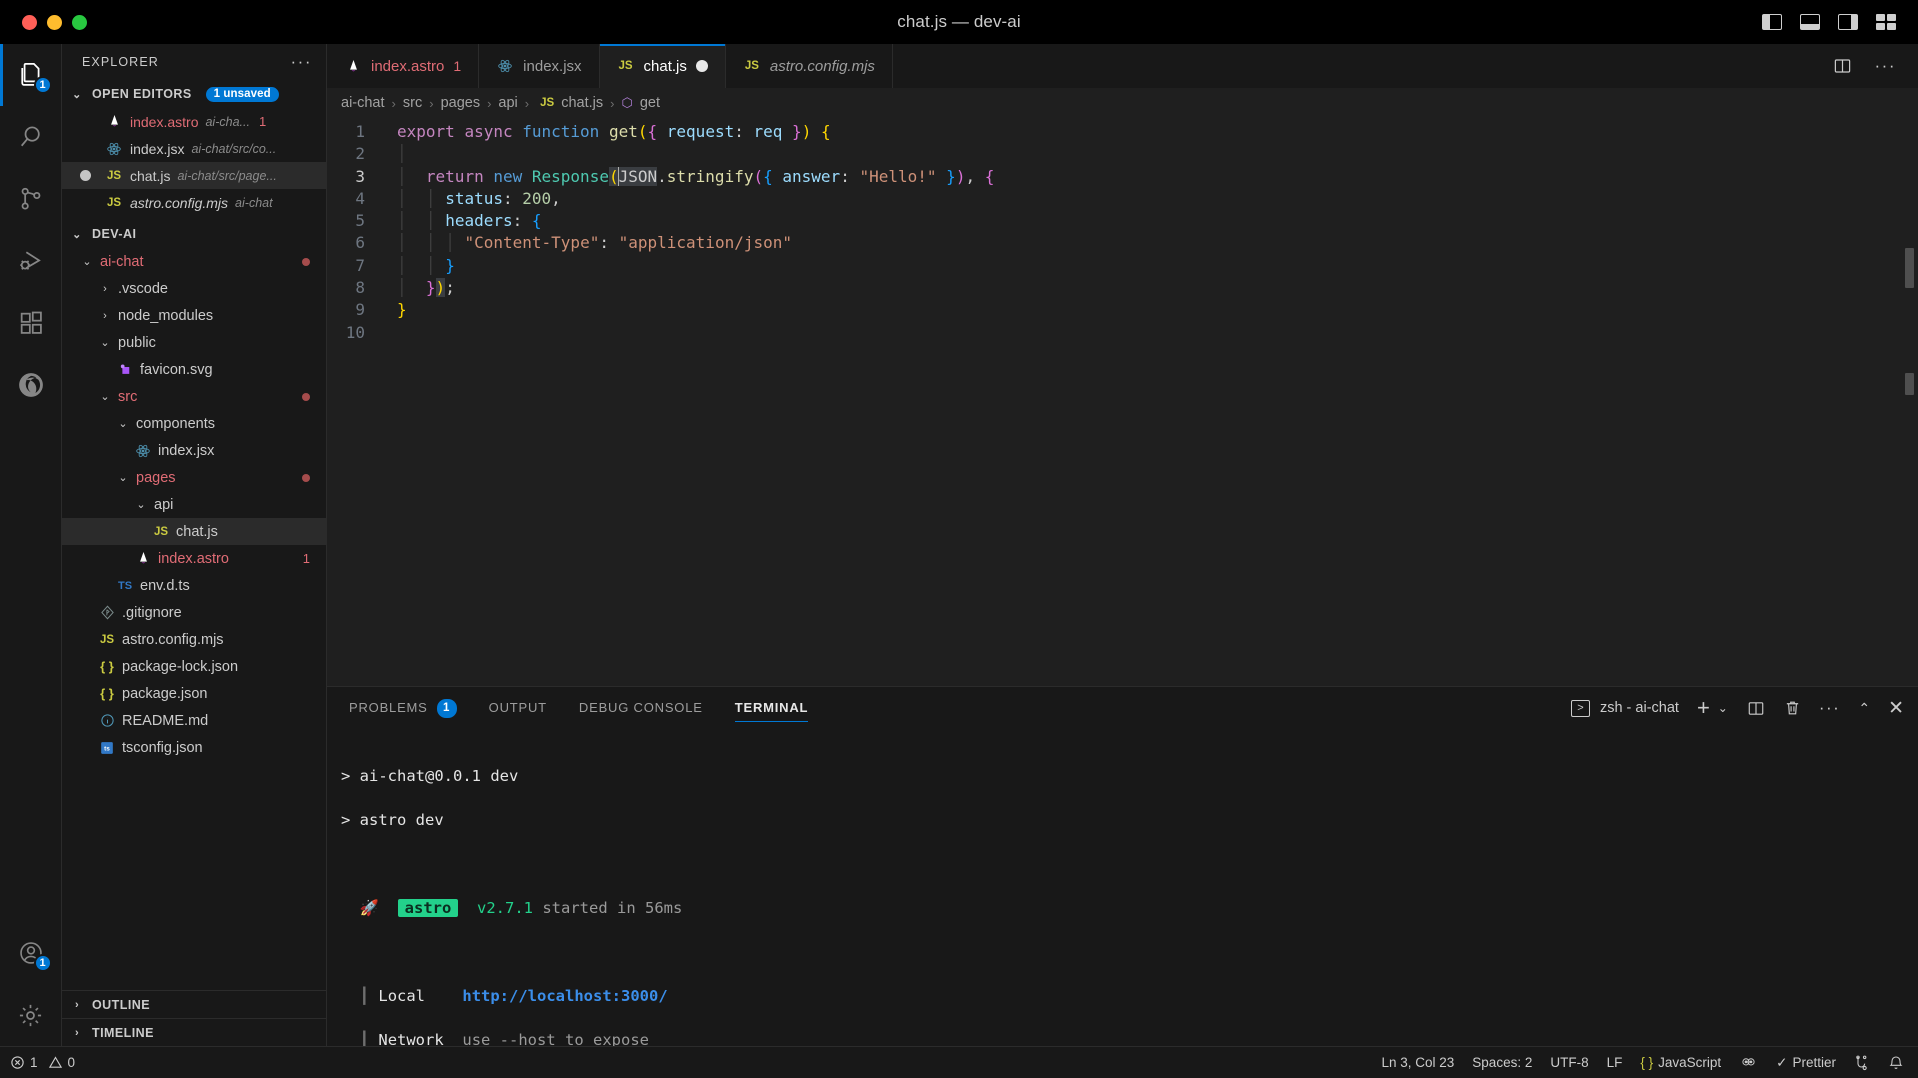 The image size is (1918, 1078). Describe the element at coordinates (539, 66) in the screenshot. I see `tab-index-jsx: index.jsx` at that location.